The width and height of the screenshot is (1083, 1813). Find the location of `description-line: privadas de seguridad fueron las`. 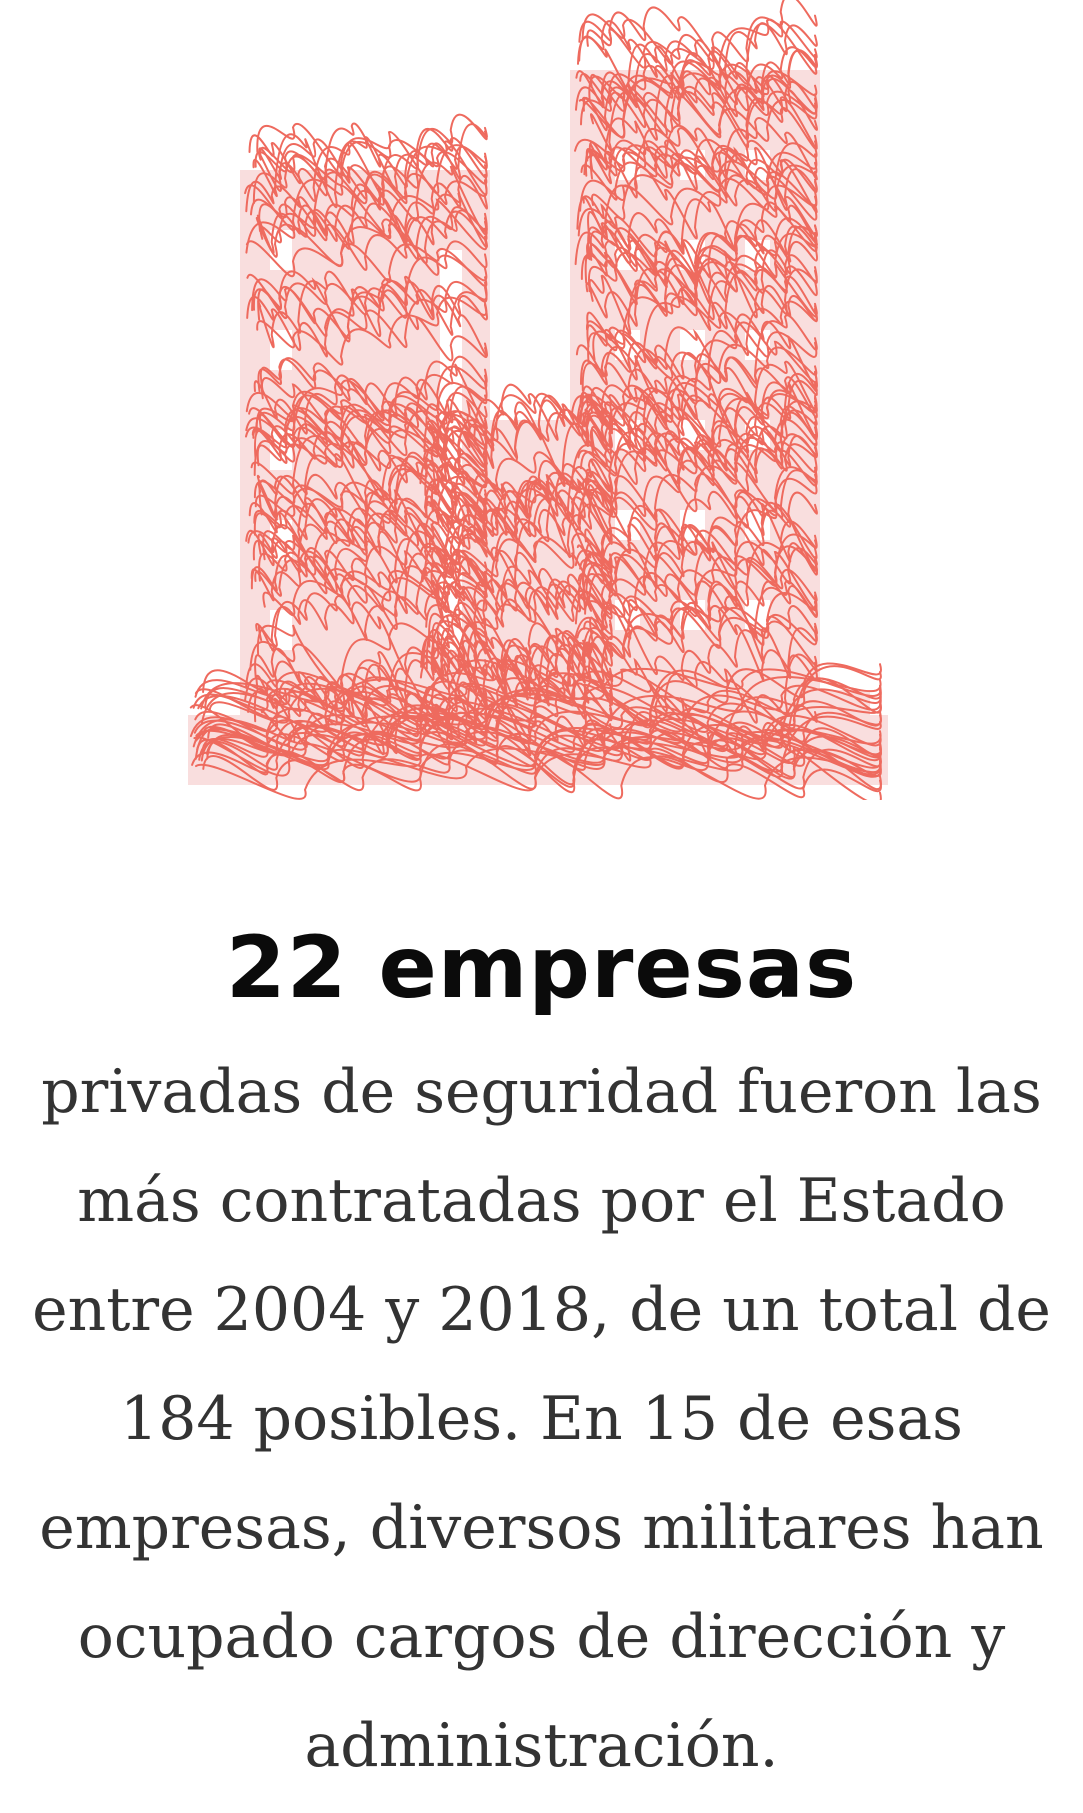

description-line: privadas de seguridad fueron las is located at coordinates (541, 1092).